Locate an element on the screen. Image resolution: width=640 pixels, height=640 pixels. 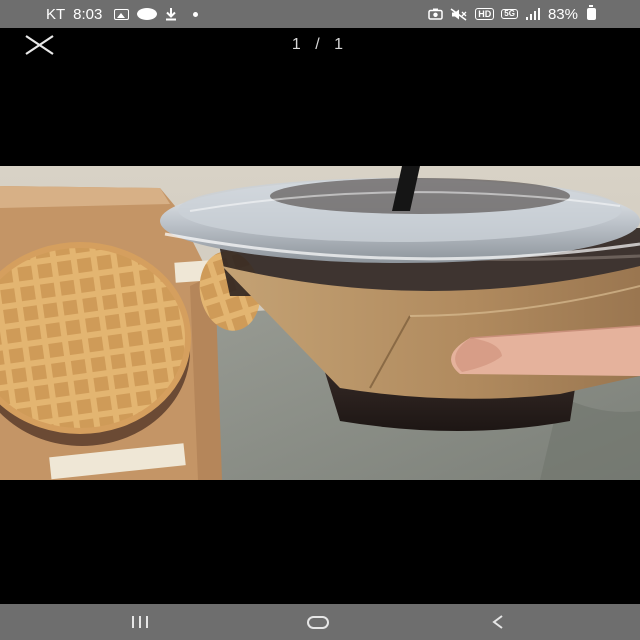
back-button is located at coordinates (498, 622).